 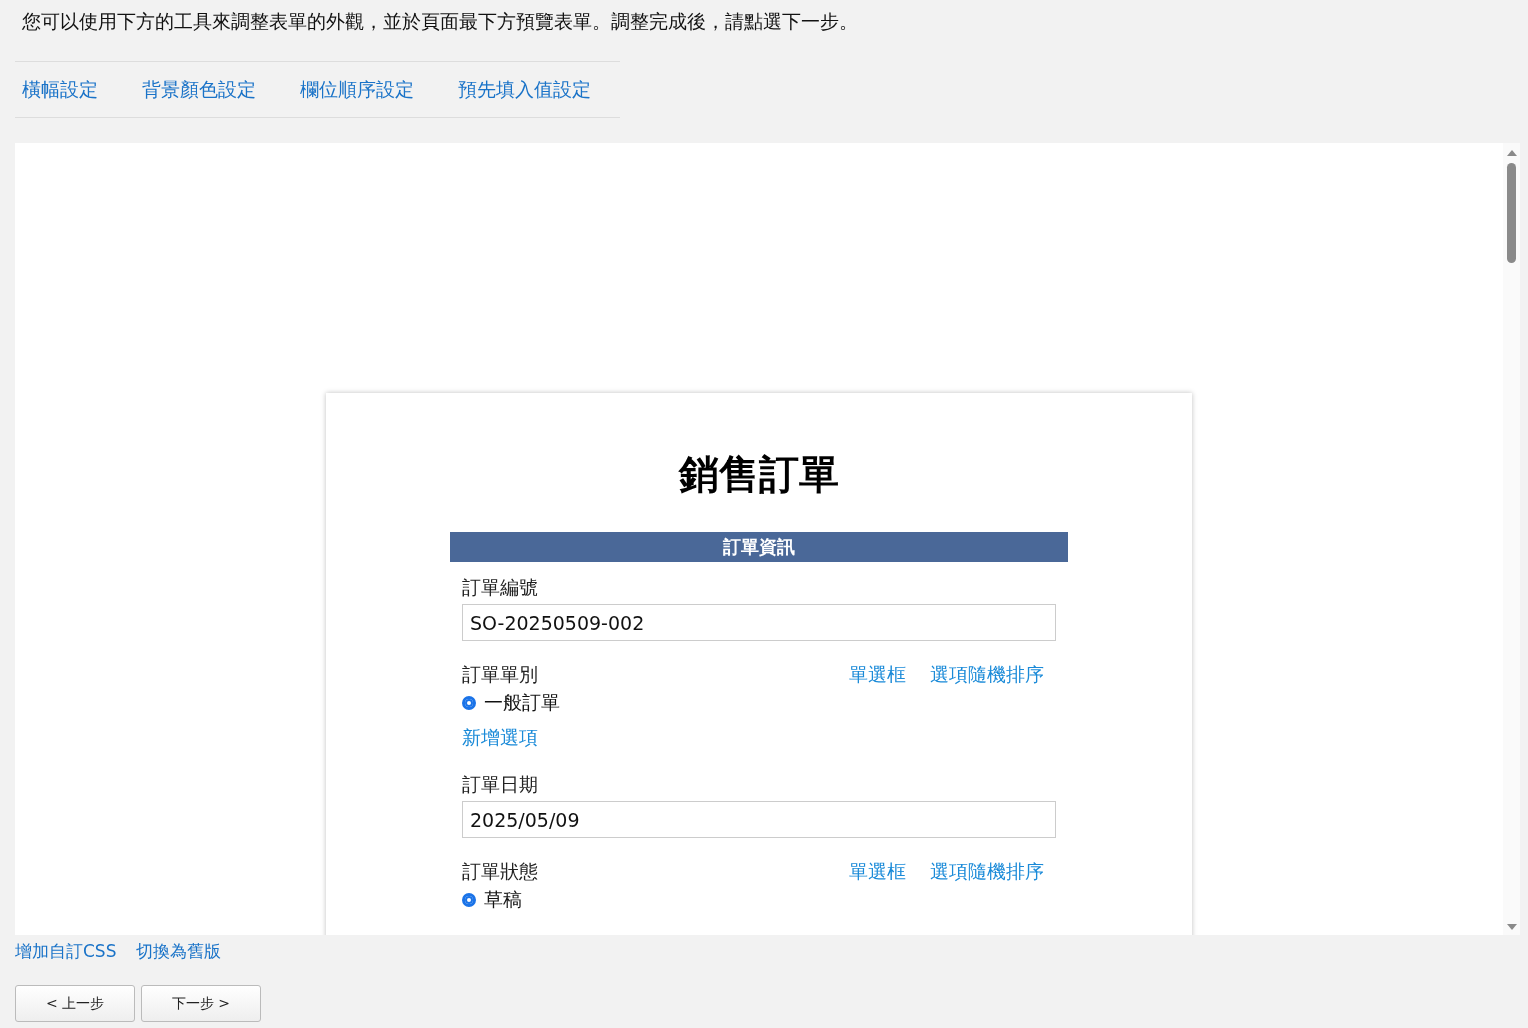 What do you see at coordinates (1511, 213) in the screenshot?
I see `scrollbar-thumb` at bounding box center [1511, 213].